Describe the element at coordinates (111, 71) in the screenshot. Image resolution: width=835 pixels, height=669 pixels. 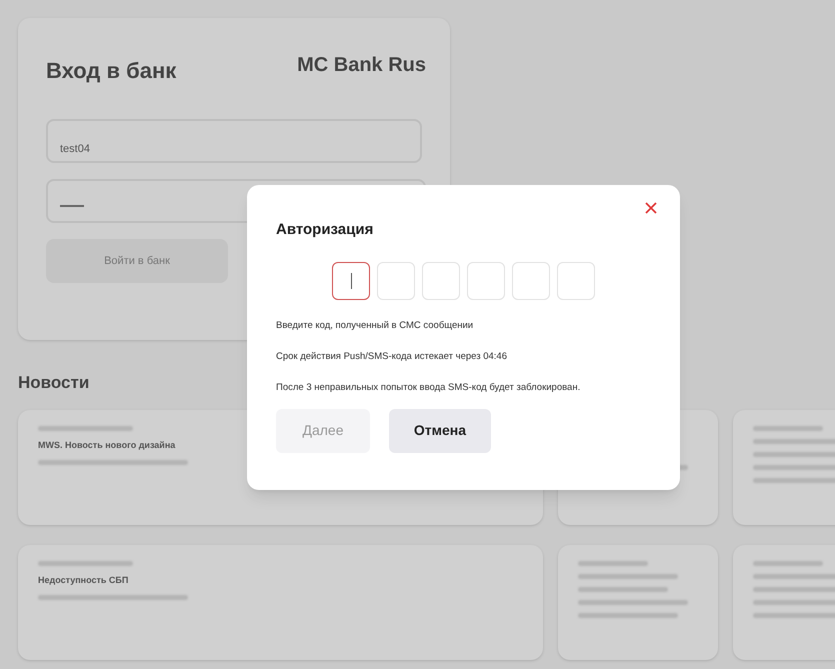
I see `login-title: Вход в банк` at that location.